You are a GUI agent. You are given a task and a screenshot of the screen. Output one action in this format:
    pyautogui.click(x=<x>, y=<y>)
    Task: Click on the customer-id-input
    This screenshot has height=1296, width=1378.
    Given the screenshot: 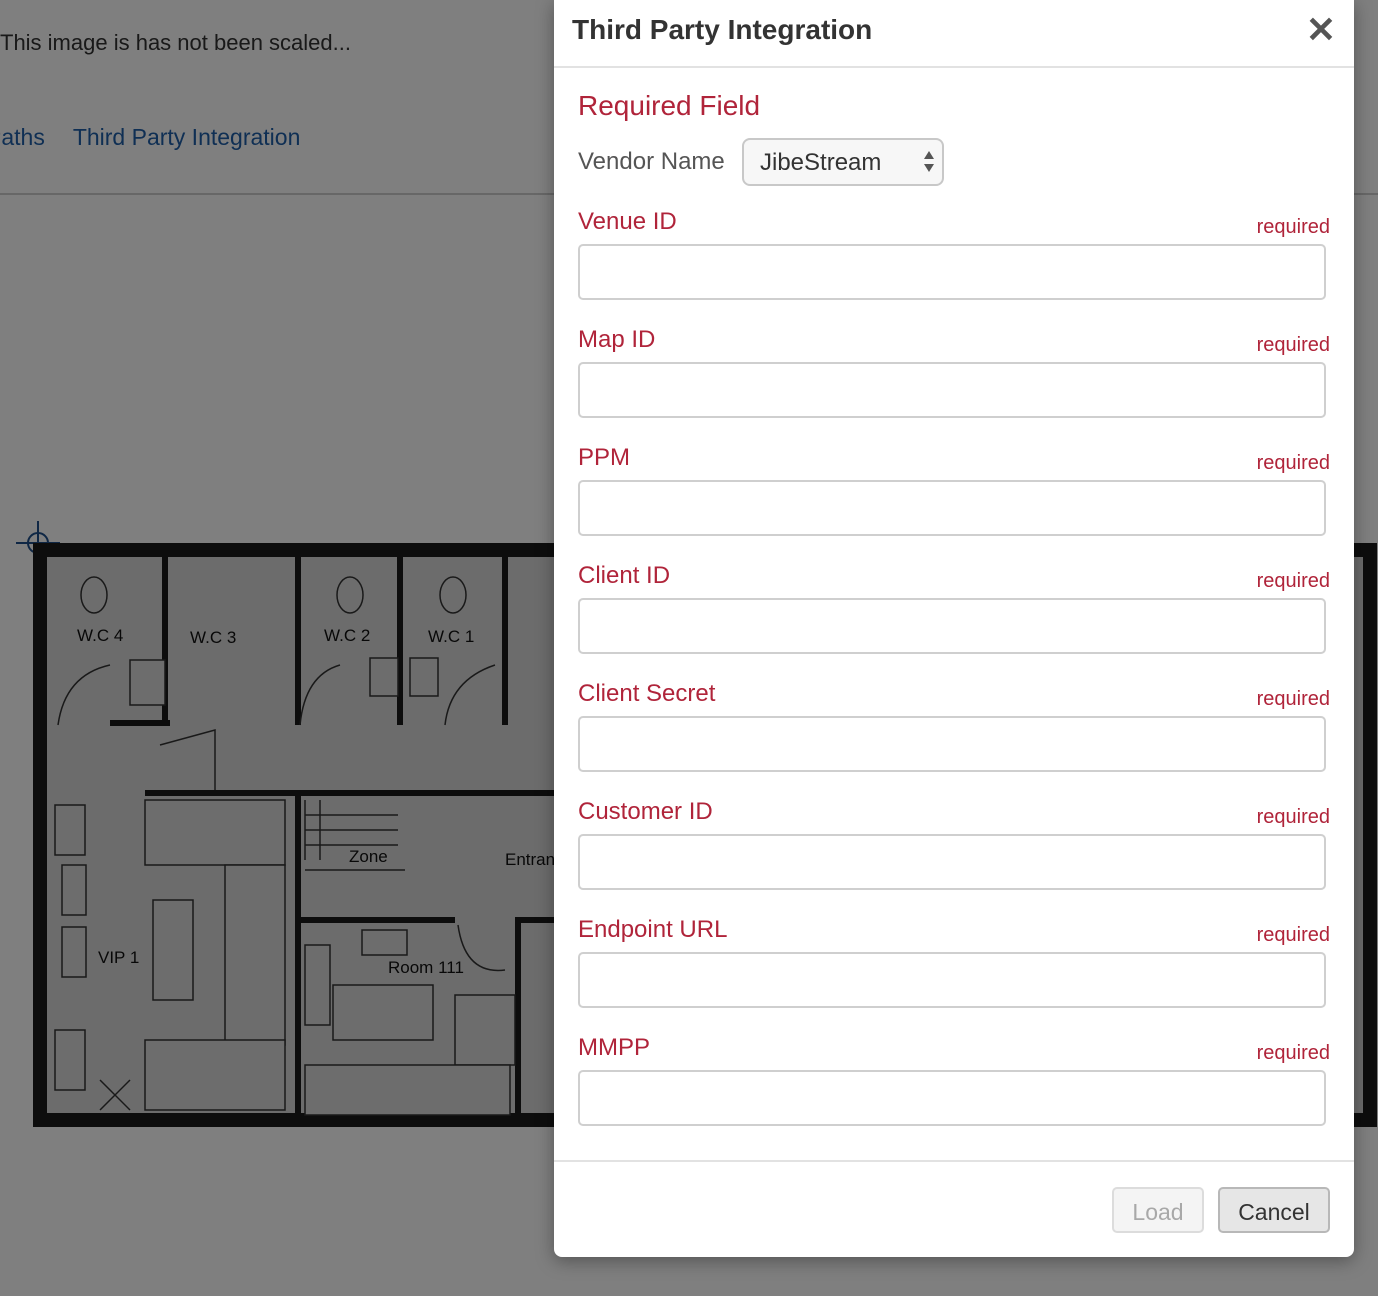 What is the action you would take?
    pyautogui.click(x=952, y=862)
    